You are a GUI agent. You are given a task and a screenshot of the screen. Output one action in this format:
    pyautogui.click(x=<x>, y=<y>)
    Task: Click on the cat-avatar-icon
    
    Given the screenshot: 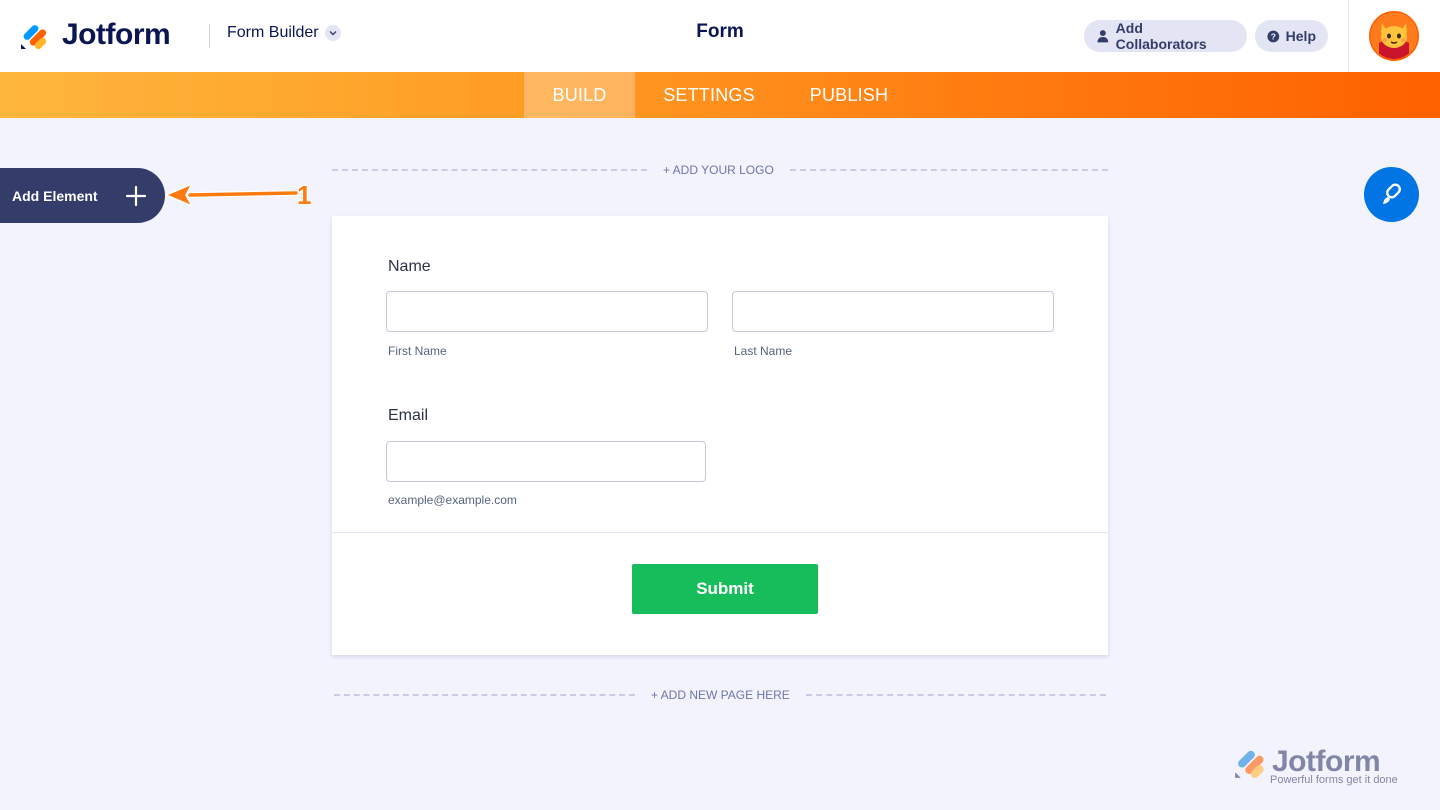 What is the action you would take?
    pyautogui.click(x=1394, y=36)
    